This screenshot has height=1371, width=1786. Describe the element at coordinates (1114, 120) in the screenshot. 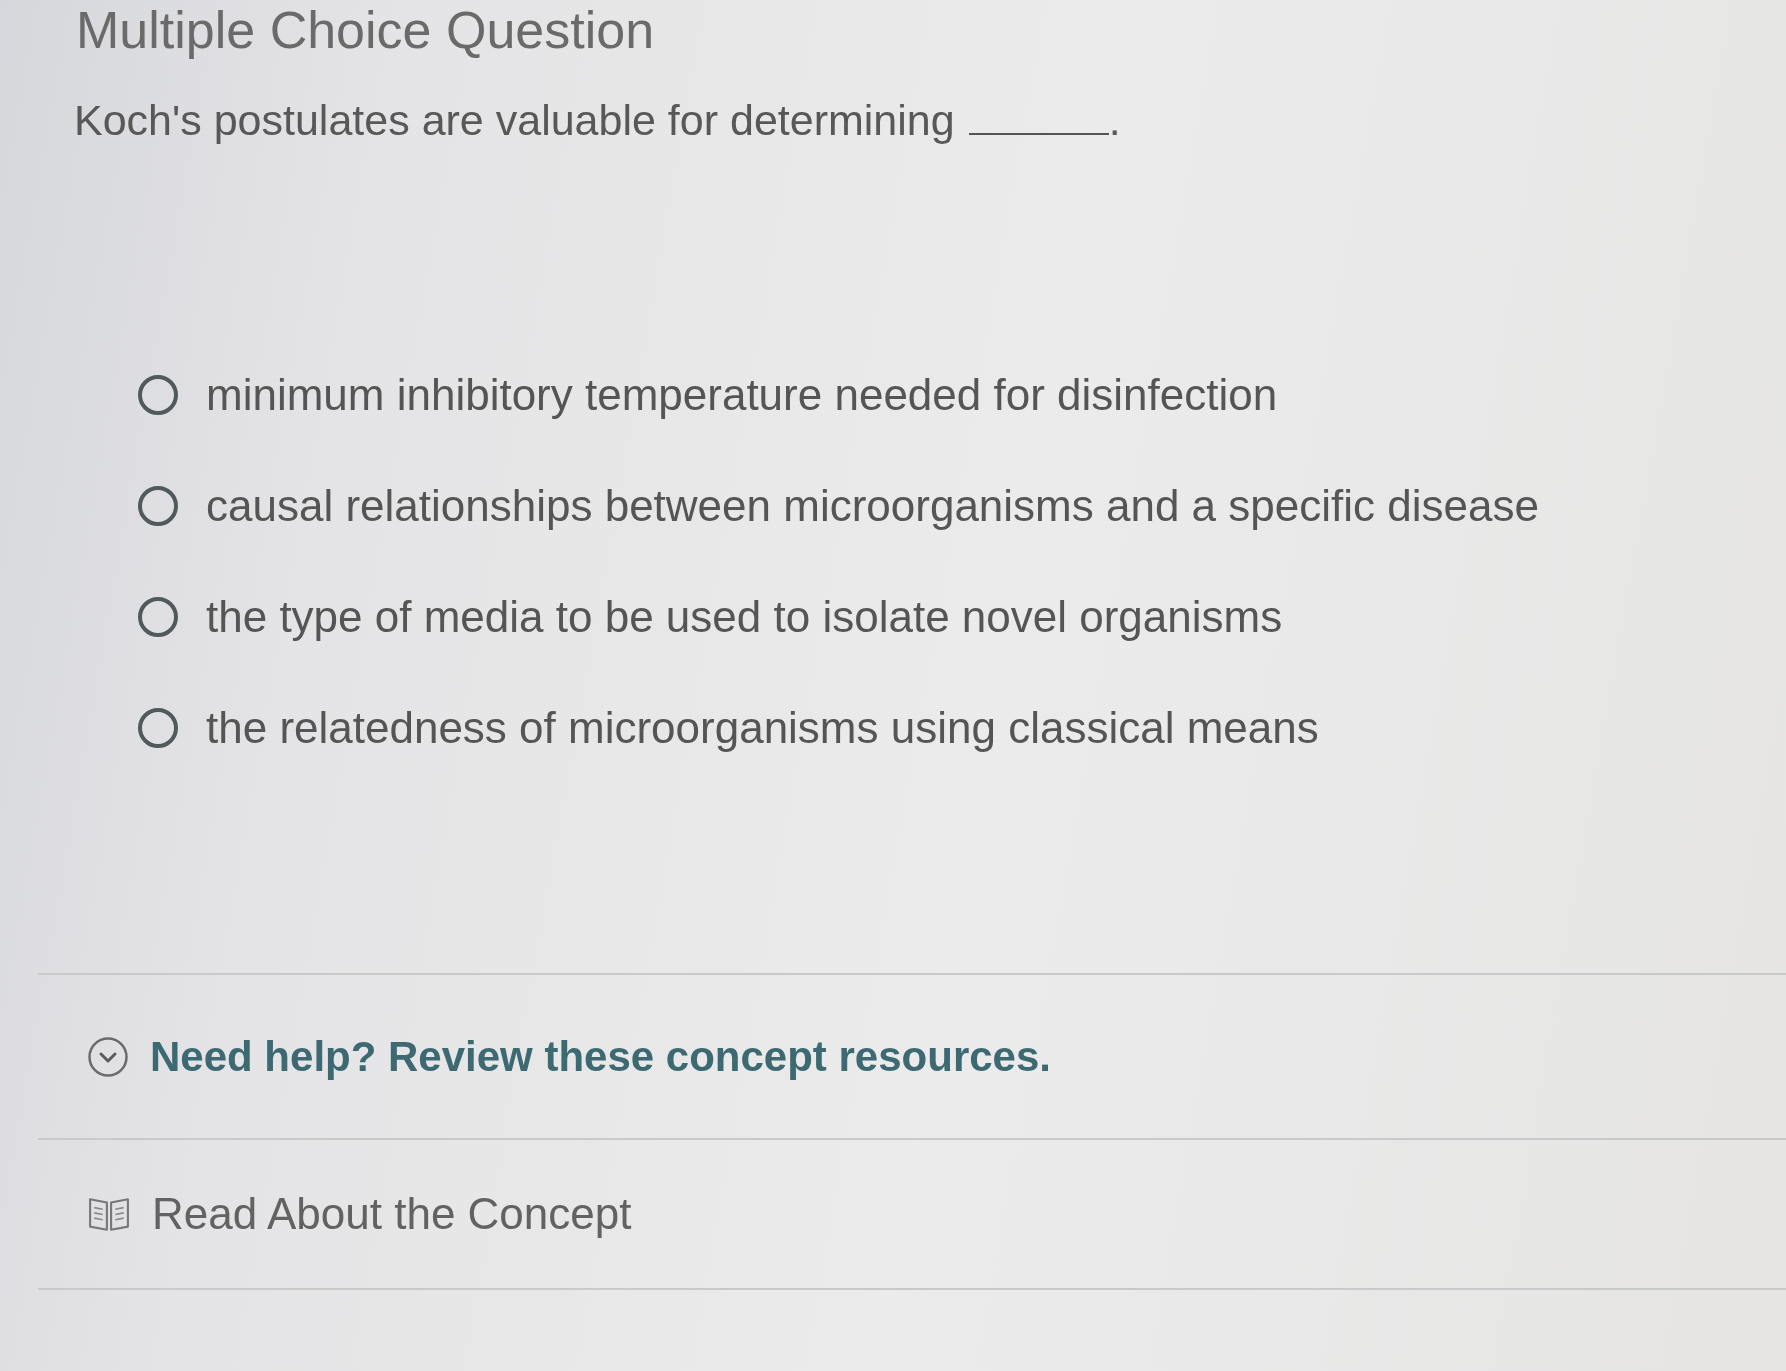

I see `punctuation-text: .` at that location.